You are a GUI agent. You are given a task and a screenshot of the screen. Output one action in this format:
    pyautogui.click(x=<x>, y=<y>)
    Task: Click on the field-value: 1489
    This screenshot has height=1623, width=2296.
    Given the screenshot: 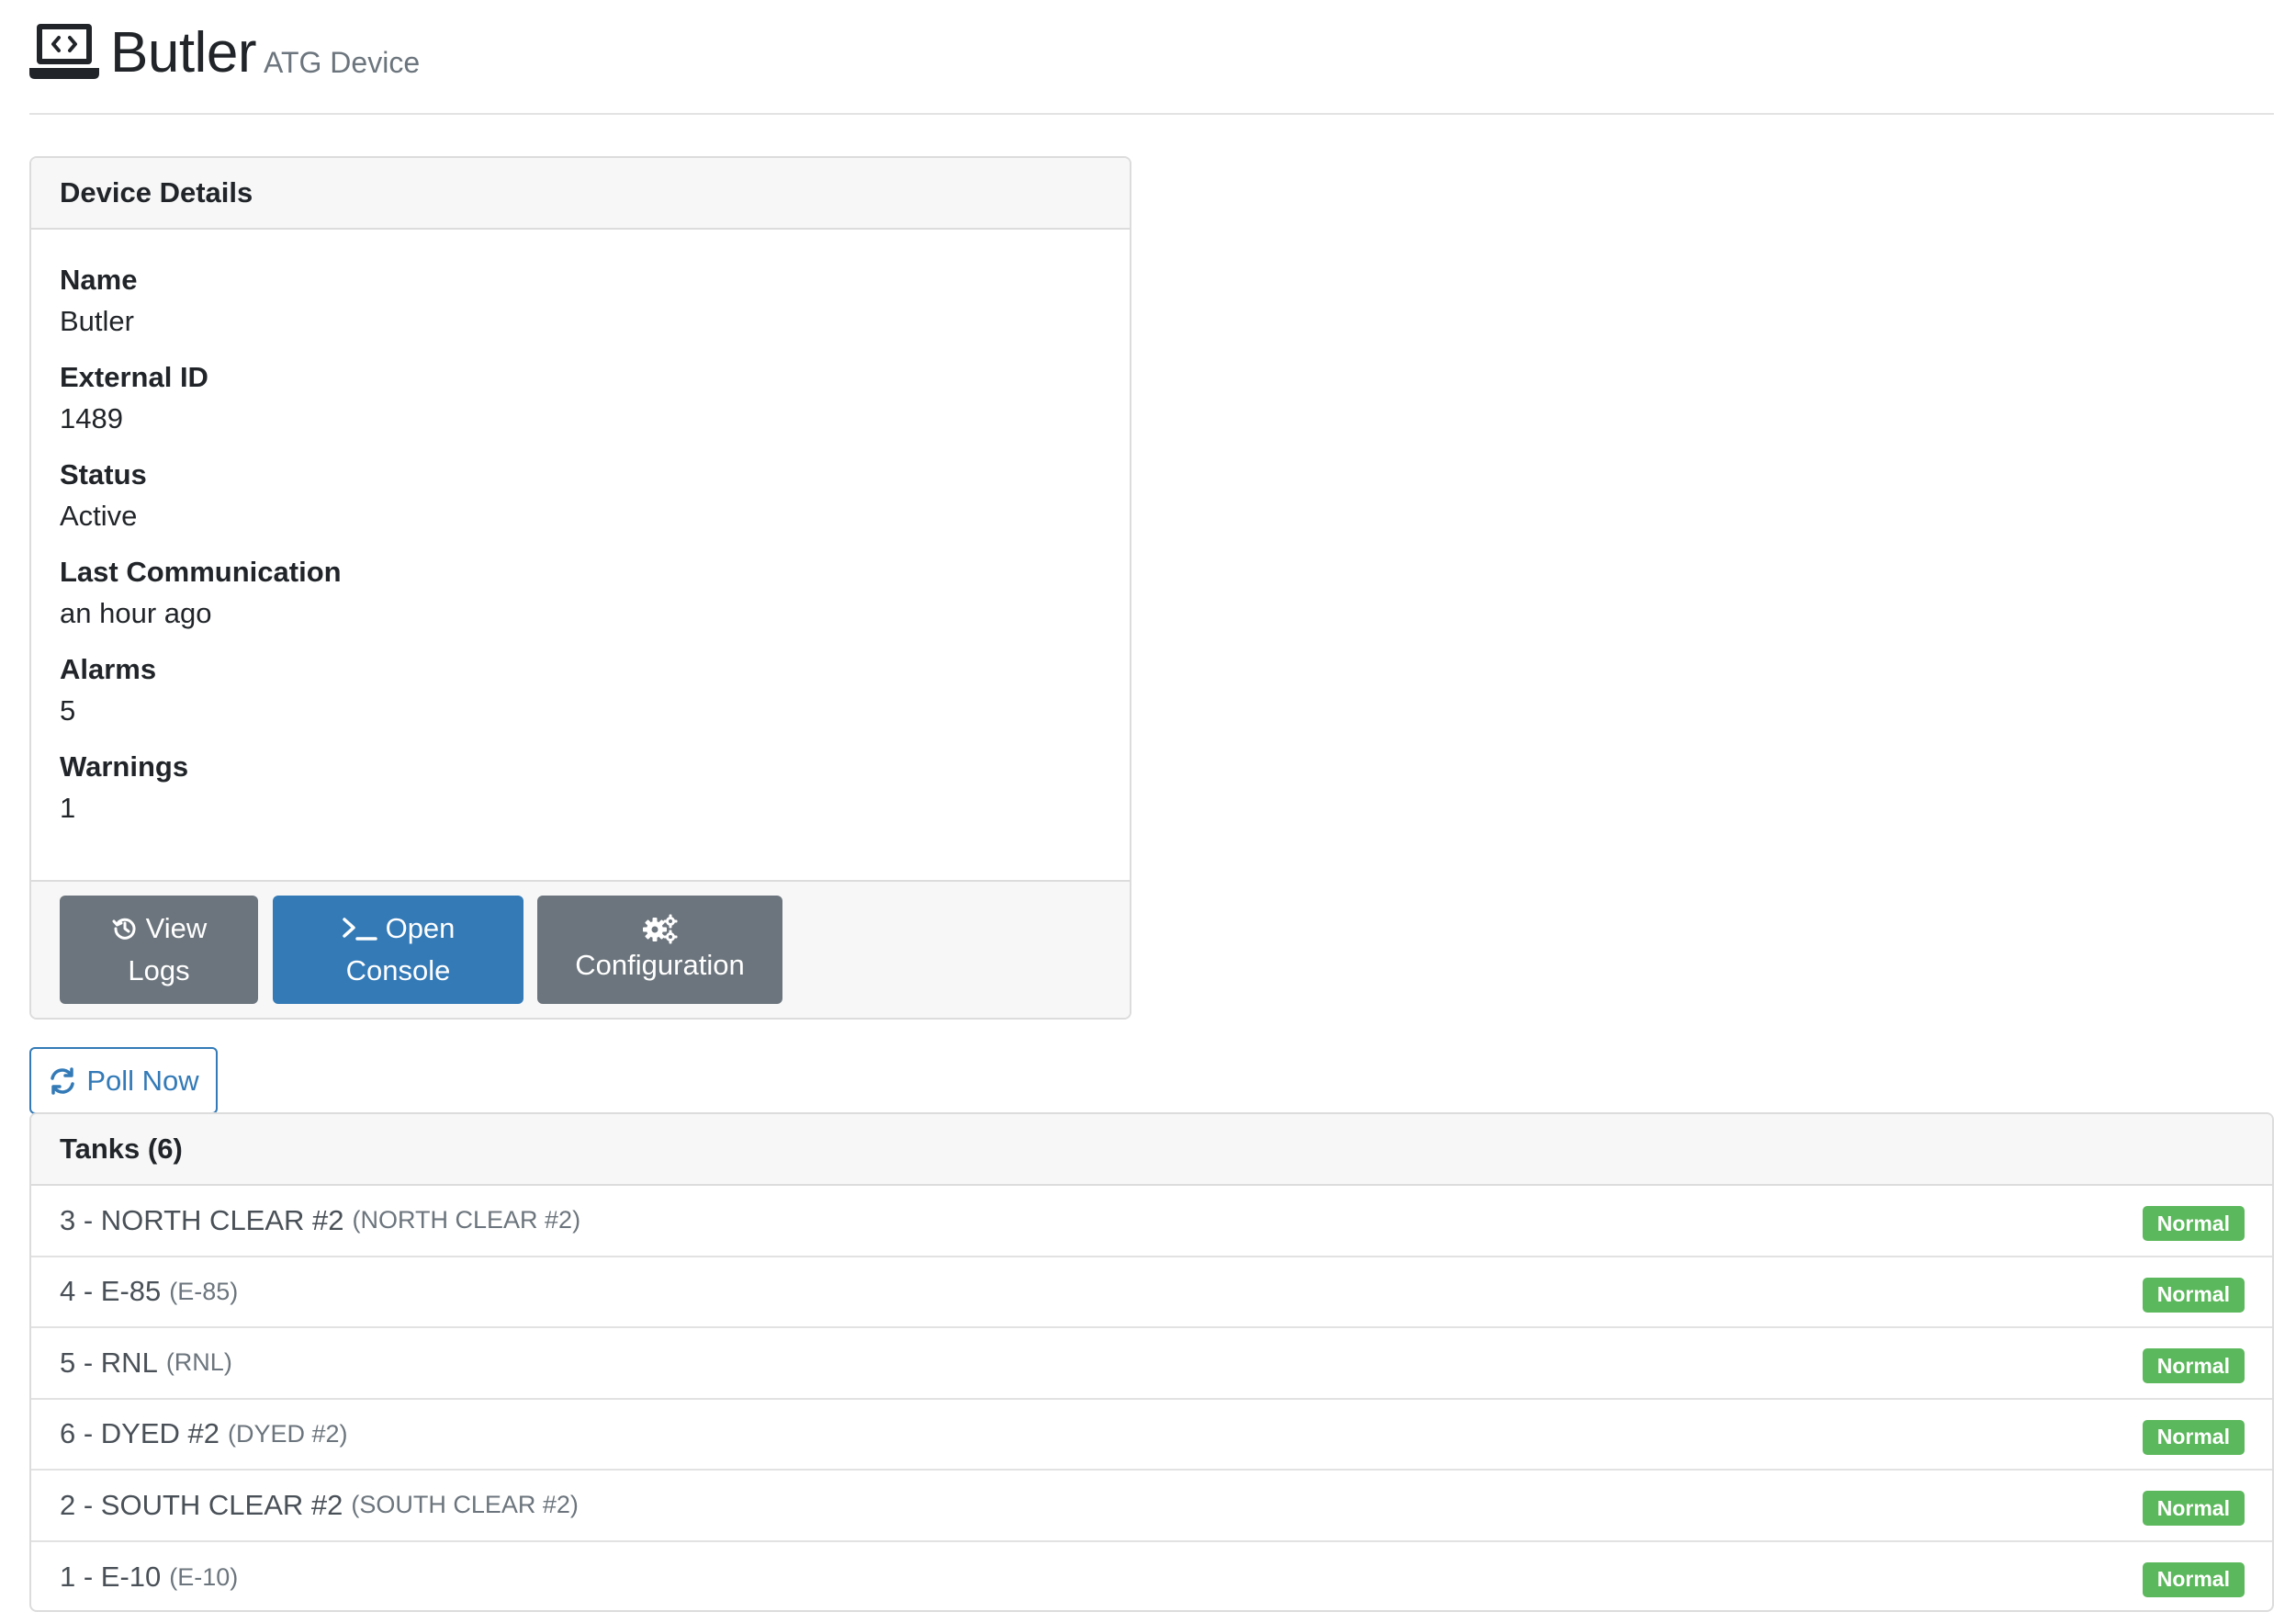 What is the action you would take?
    pyautogui.click(x=91, y=418)
    